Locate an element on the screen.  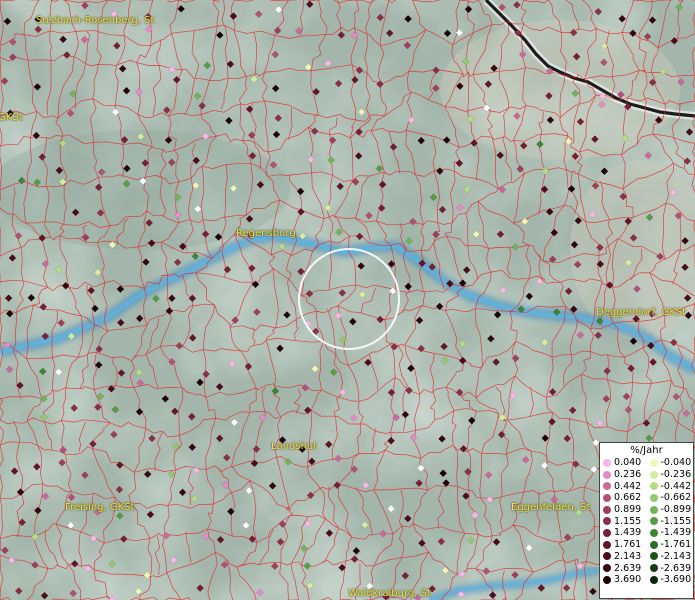
legend-row: 0.662 -0.662 is located at coordinates (646, 498).